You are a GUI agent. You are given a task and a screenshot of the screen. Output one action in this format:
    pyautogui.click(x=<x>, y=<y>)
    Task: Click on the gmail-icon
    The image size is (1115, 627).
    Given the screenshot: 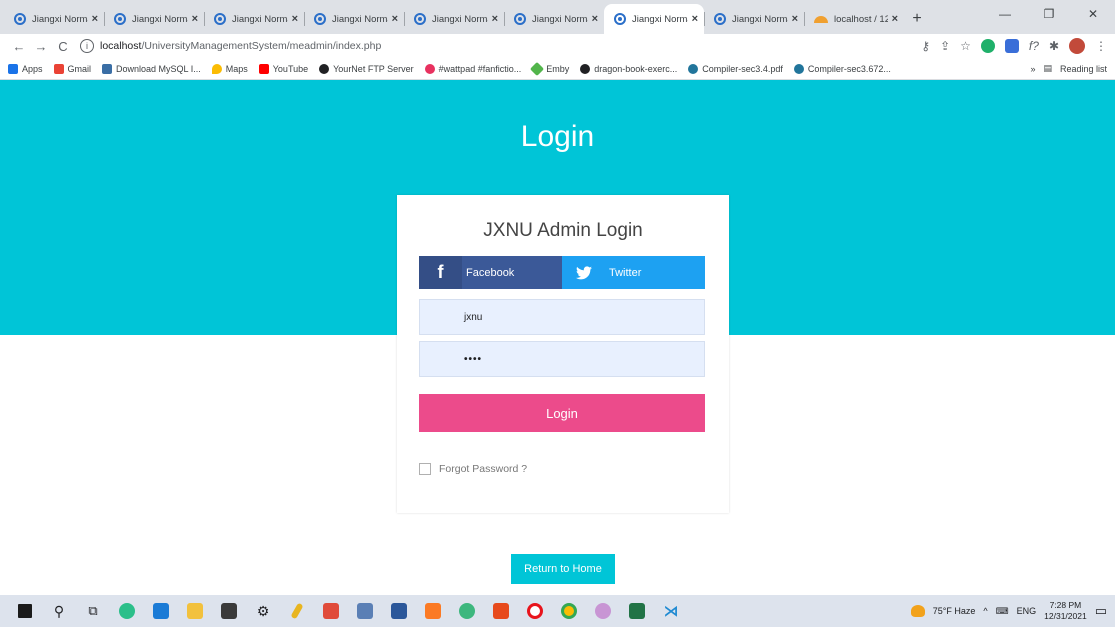 What is the action you would take?
    pyautogui.click(x=58, y=68)
    